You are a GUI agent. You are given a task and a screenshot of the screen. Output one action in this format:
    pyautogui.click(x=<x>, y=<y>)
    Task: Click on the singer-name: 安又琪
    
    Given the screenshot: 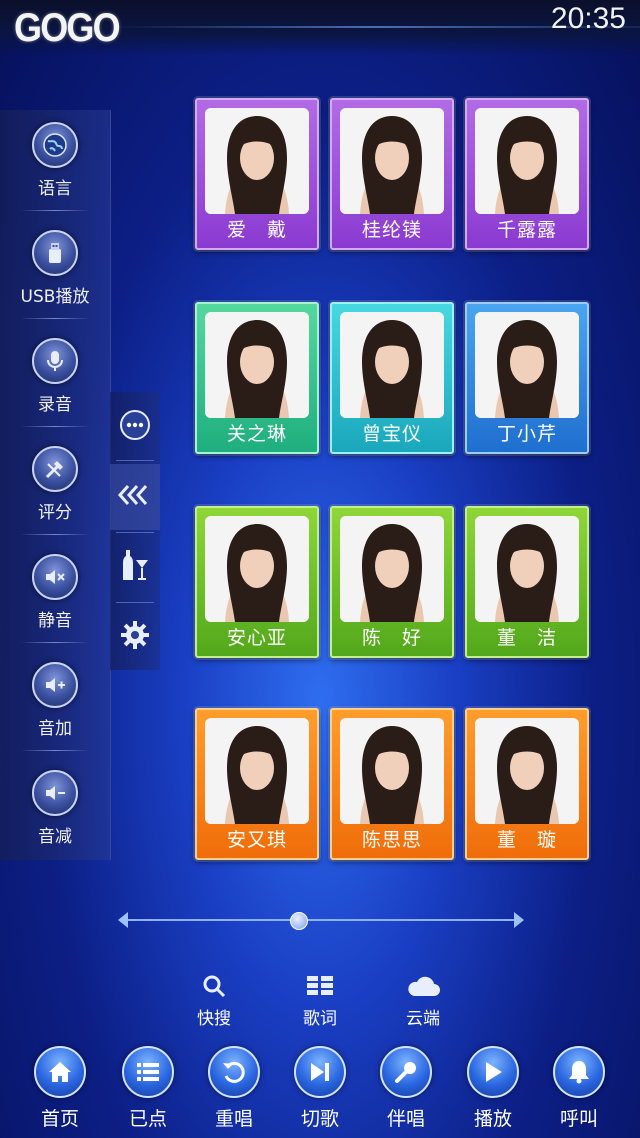 What is the action you would take?
    pyautogui.click(x=256, y=840)
    